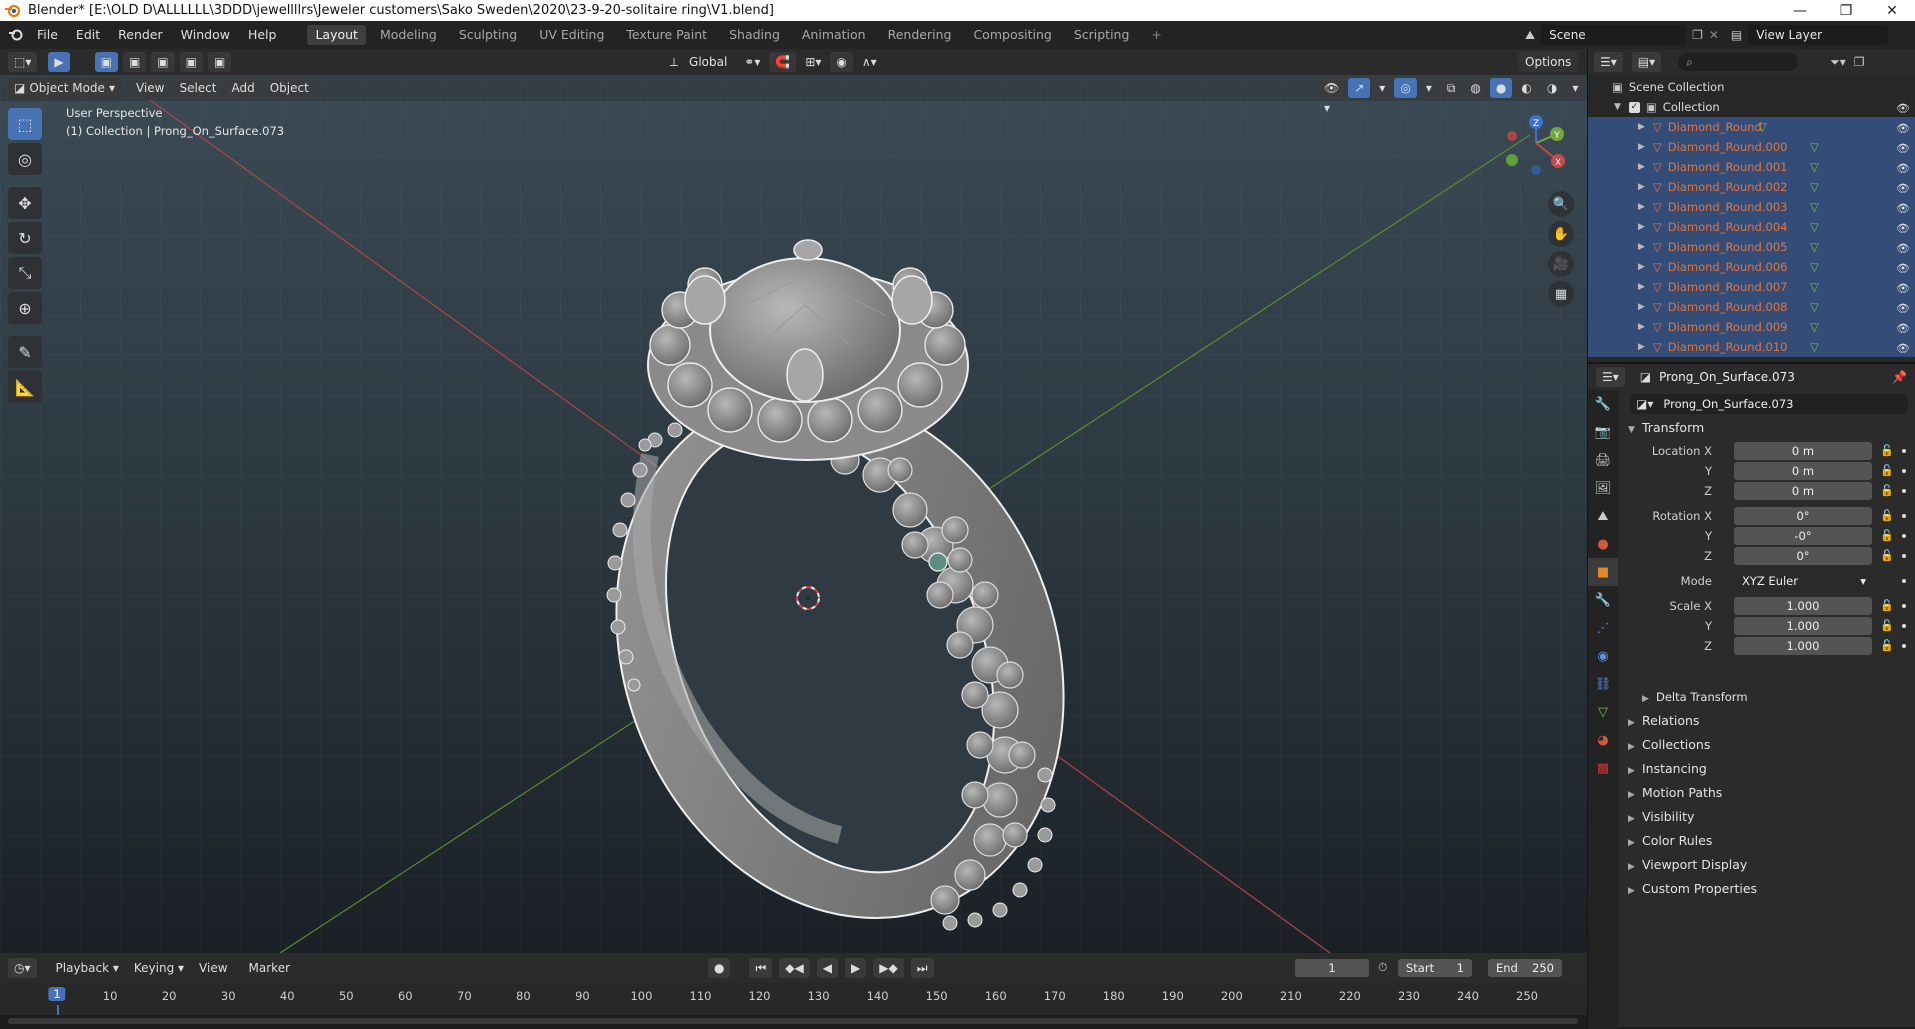 This screenshot has width=1915, height=1029. I want to click on measure-tool-icon: 📐, so click(25, 387).